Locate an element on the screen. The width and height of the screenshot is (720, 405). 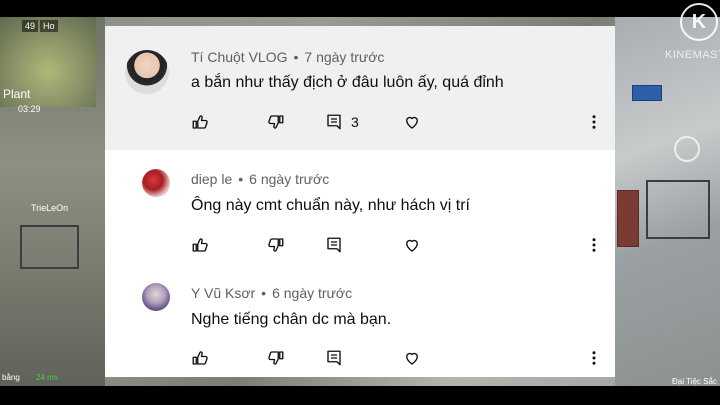
comment-meta: Y Vũ Ksơr • 6 ngày trước is located at coordinates (272, 293).